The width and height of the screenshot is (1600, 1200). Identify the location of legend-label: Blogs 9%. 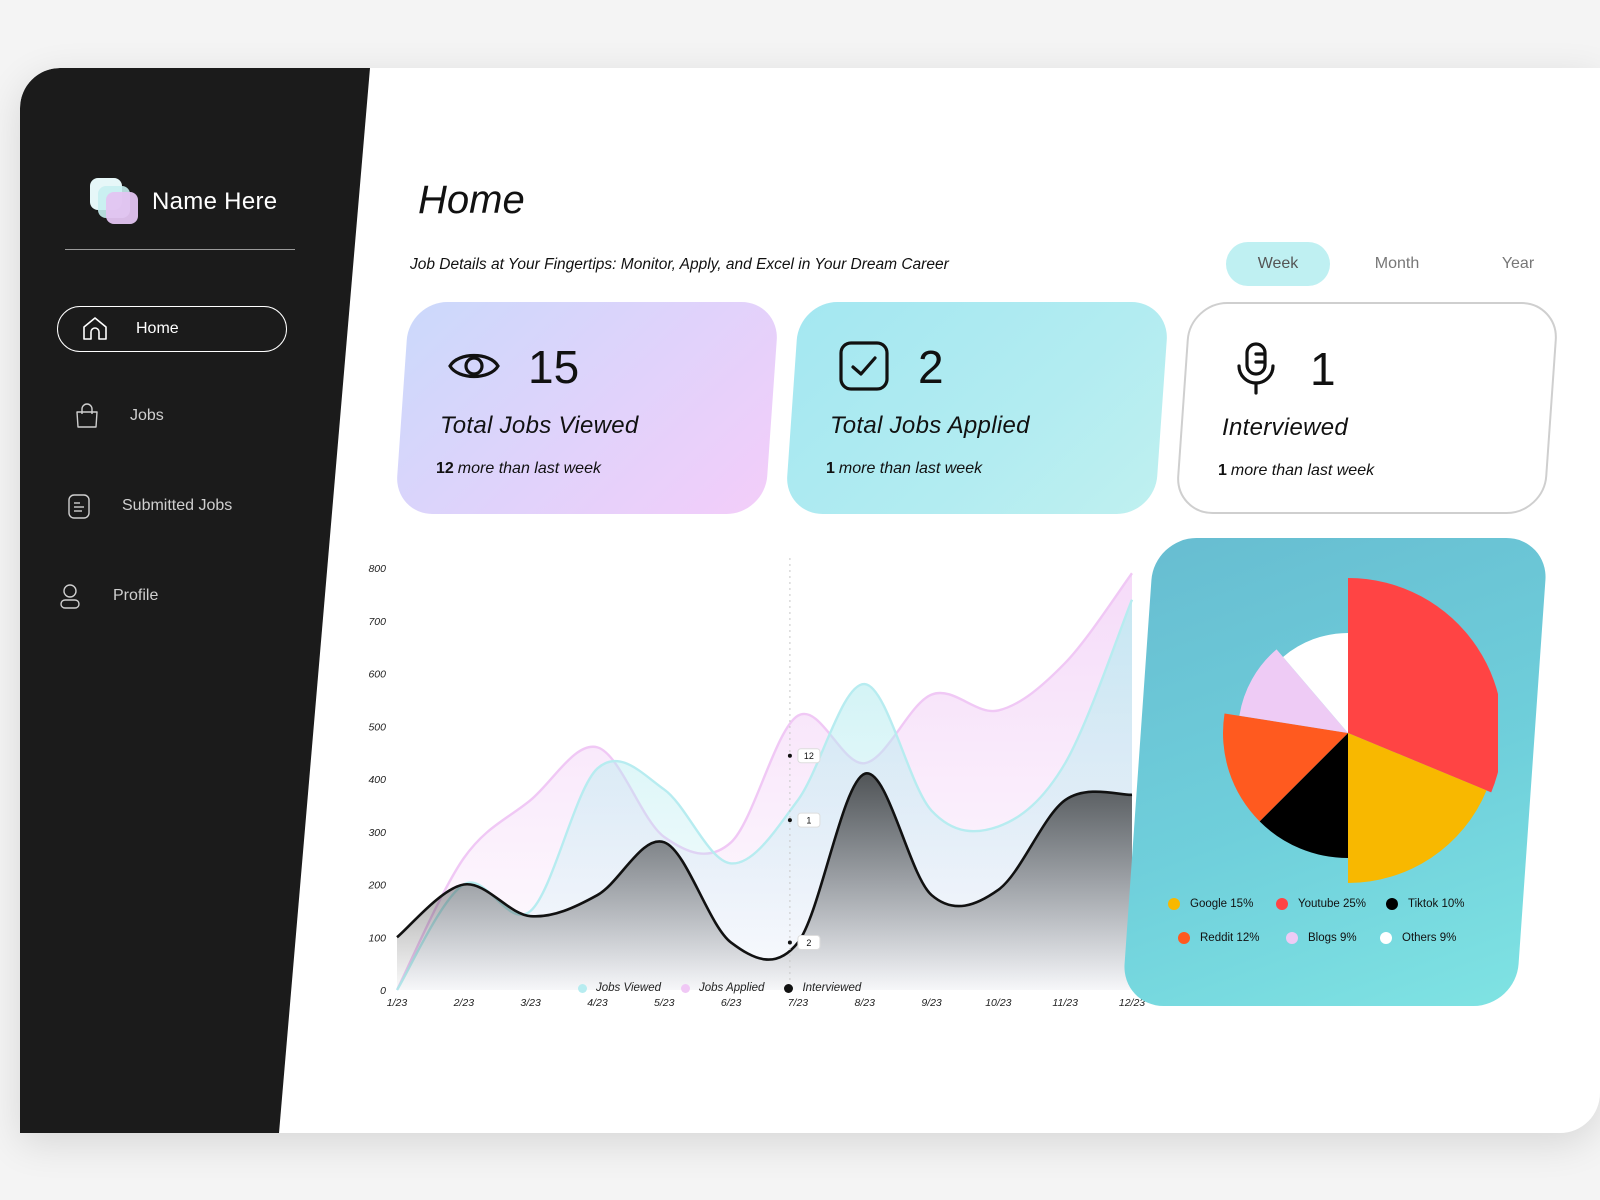
(1332, 938).